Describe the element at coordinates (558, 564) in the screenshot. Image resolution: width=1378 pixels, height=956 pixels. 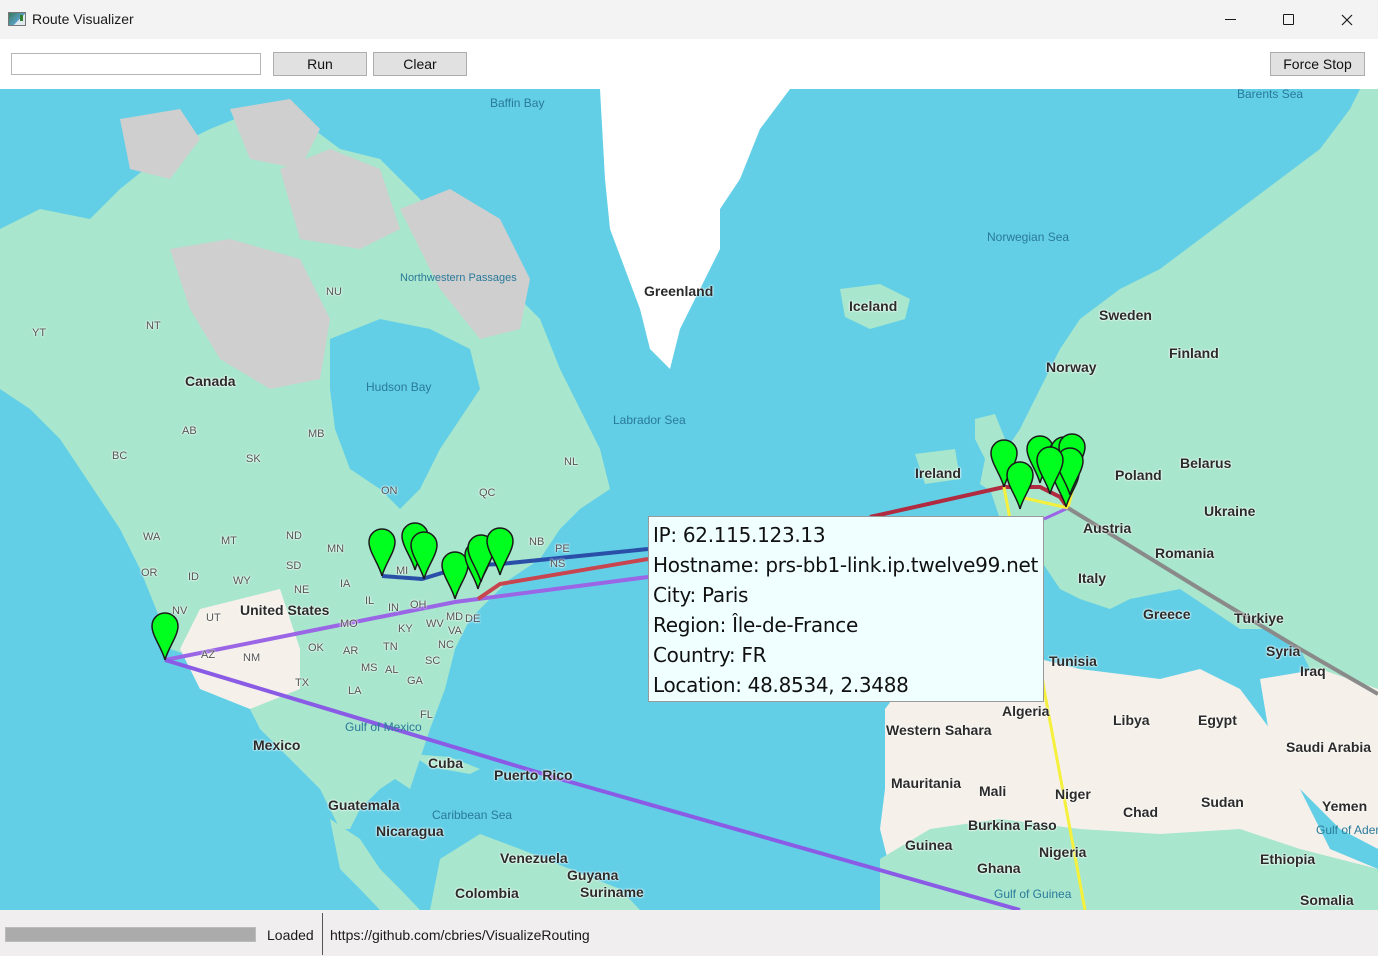
I see `label-ns: NS` at that location.